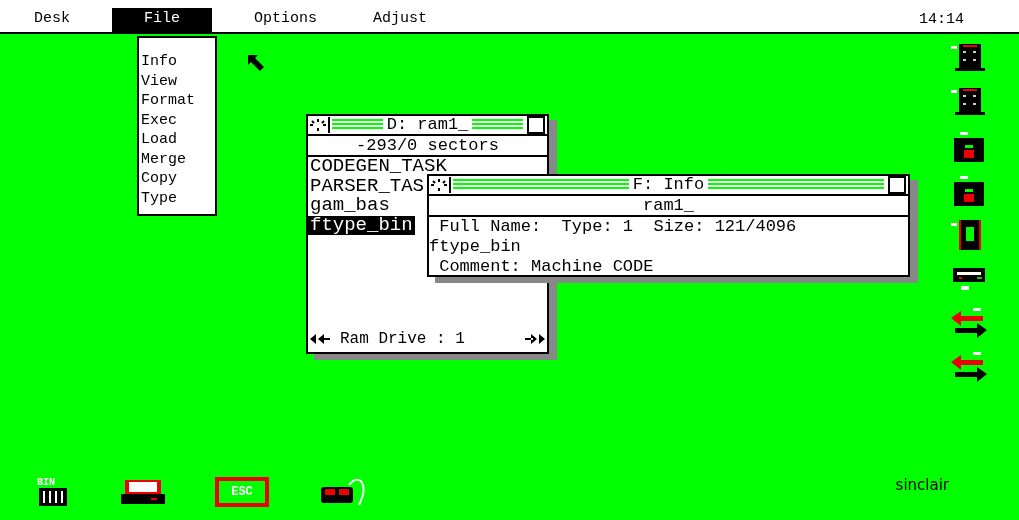 The image size is (1019, 520). I want to click on logo: sinclair, so click(922, 485).